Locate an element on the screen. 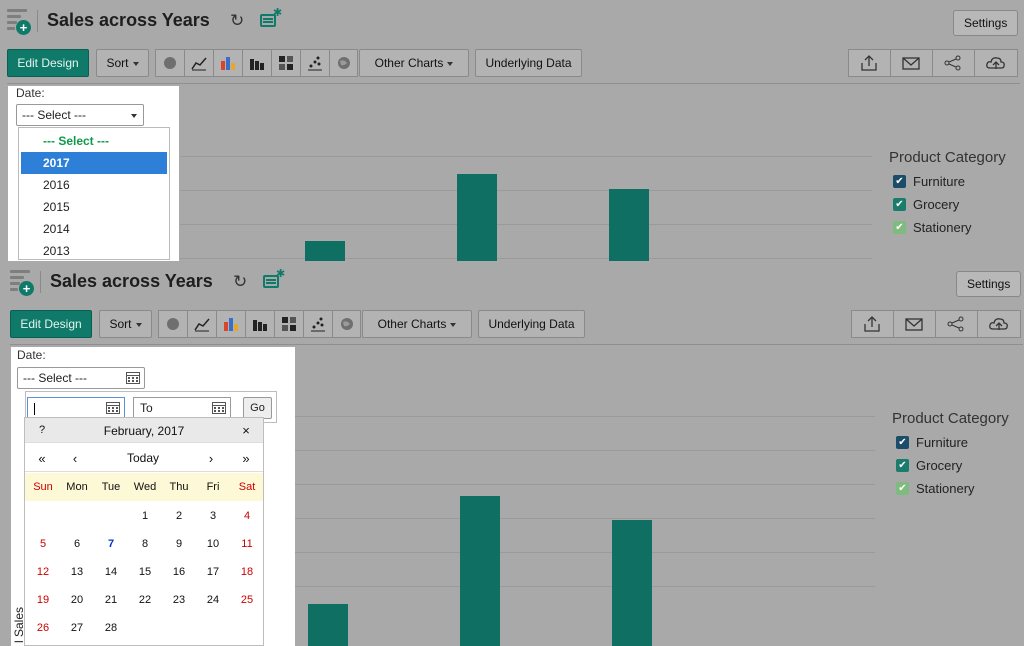 Image resolution: width=1024 pixels, height=646 pixels. calendar-day: 18 is located at coordinates (247, 572).